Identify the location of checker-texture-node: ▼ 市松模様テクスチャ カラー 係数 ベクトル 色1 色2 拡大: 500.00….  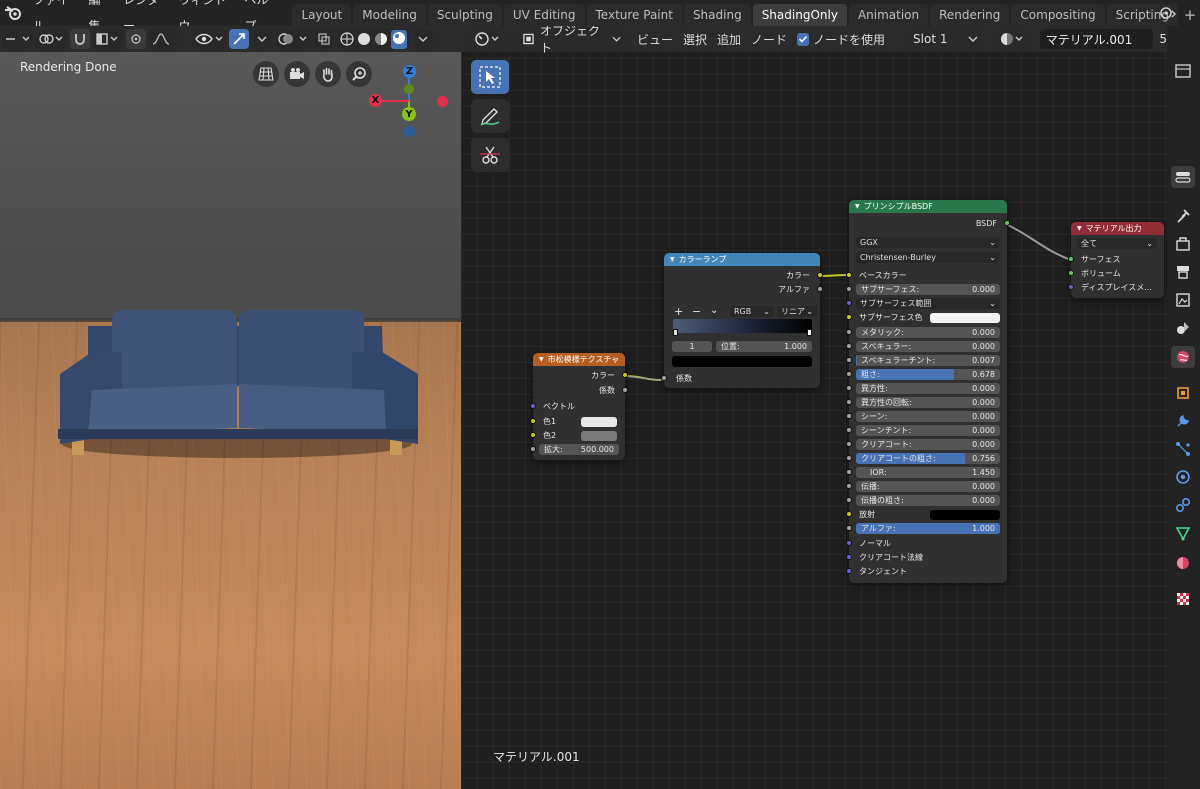
(579, 406).